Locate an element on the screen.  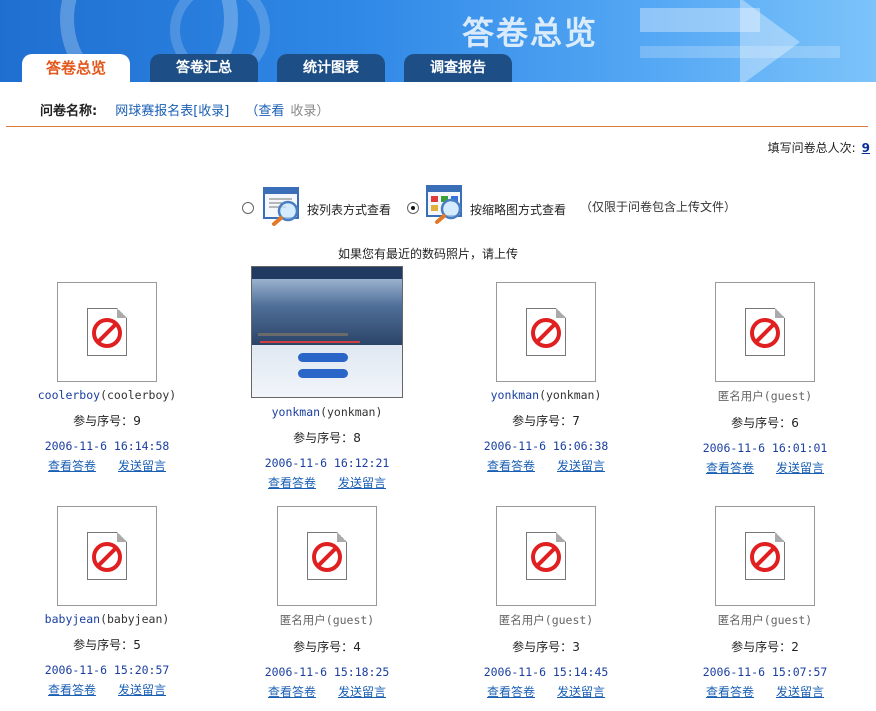
sequence-number: 3 is located at coordinates (576, 647).